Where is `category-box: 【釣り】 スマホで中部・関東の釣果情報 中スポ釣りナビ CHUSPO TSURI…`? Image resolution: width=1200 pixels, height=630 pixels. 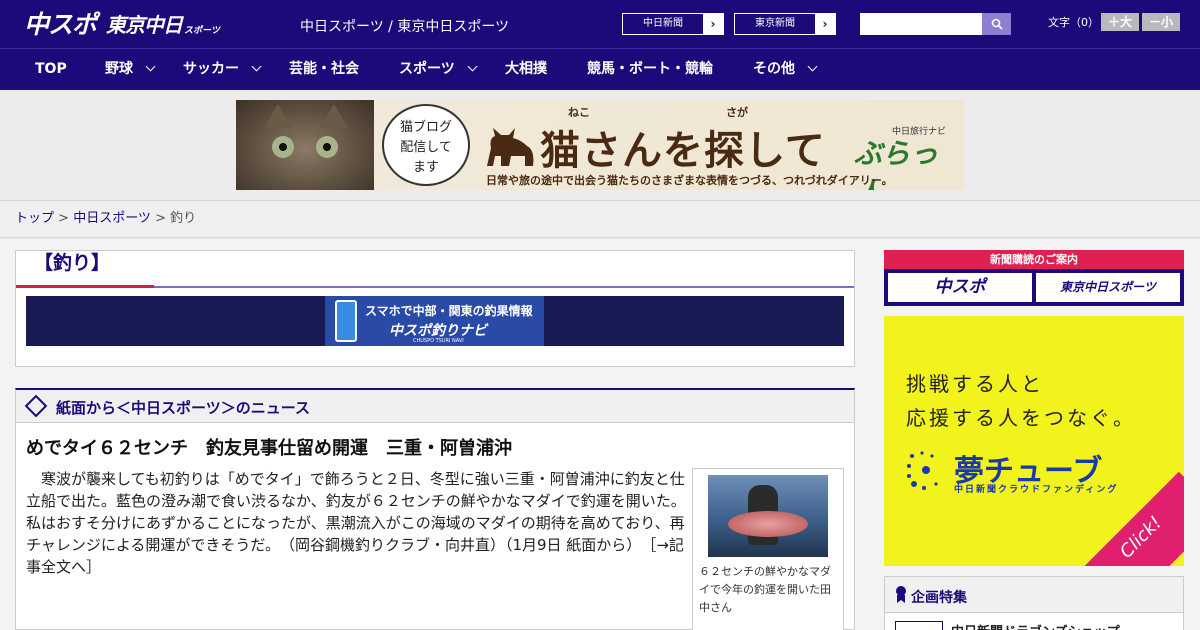
category-box: 【釣り】 スマホで中部・関東の釣果情報 中スポ釣りナビ CHUSPO TSURI… is located at coordinates (435, 308).